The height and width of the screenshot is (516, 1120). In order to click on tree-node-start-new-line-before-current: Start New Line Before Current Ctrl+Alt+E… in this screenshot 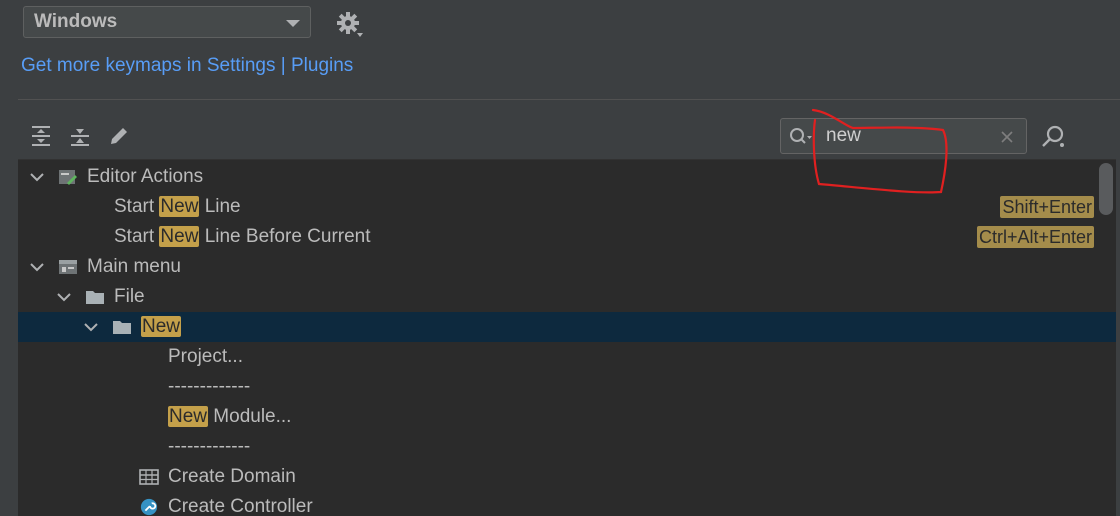, I will do `click(567, 237)`.